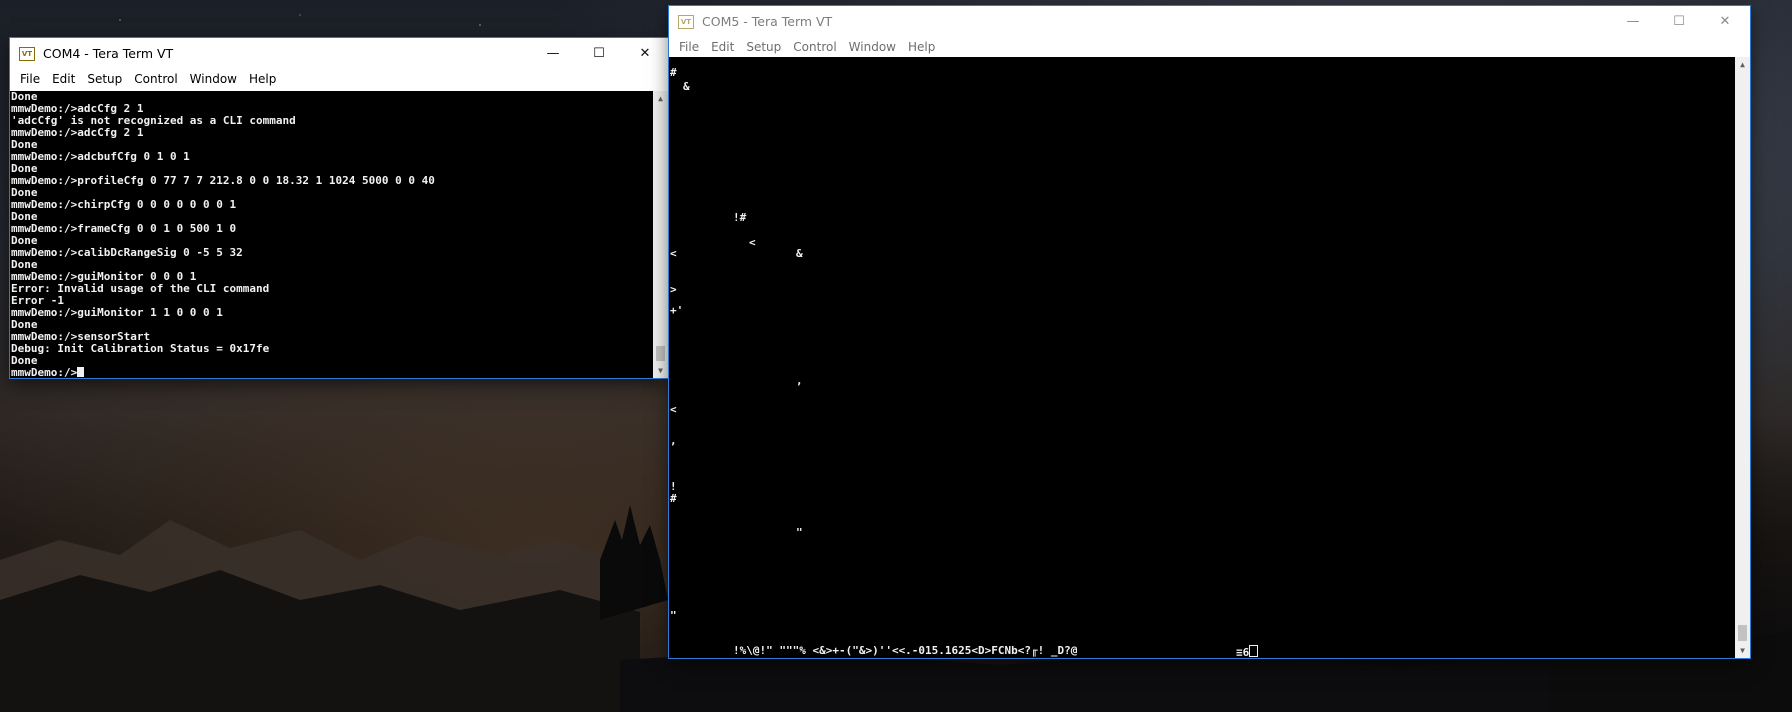 The width and height of the screenshot is (1792, 712). I want to click on terminal-line: Debug: Init Calibration Status = 0x17fe, so click(140, 348).